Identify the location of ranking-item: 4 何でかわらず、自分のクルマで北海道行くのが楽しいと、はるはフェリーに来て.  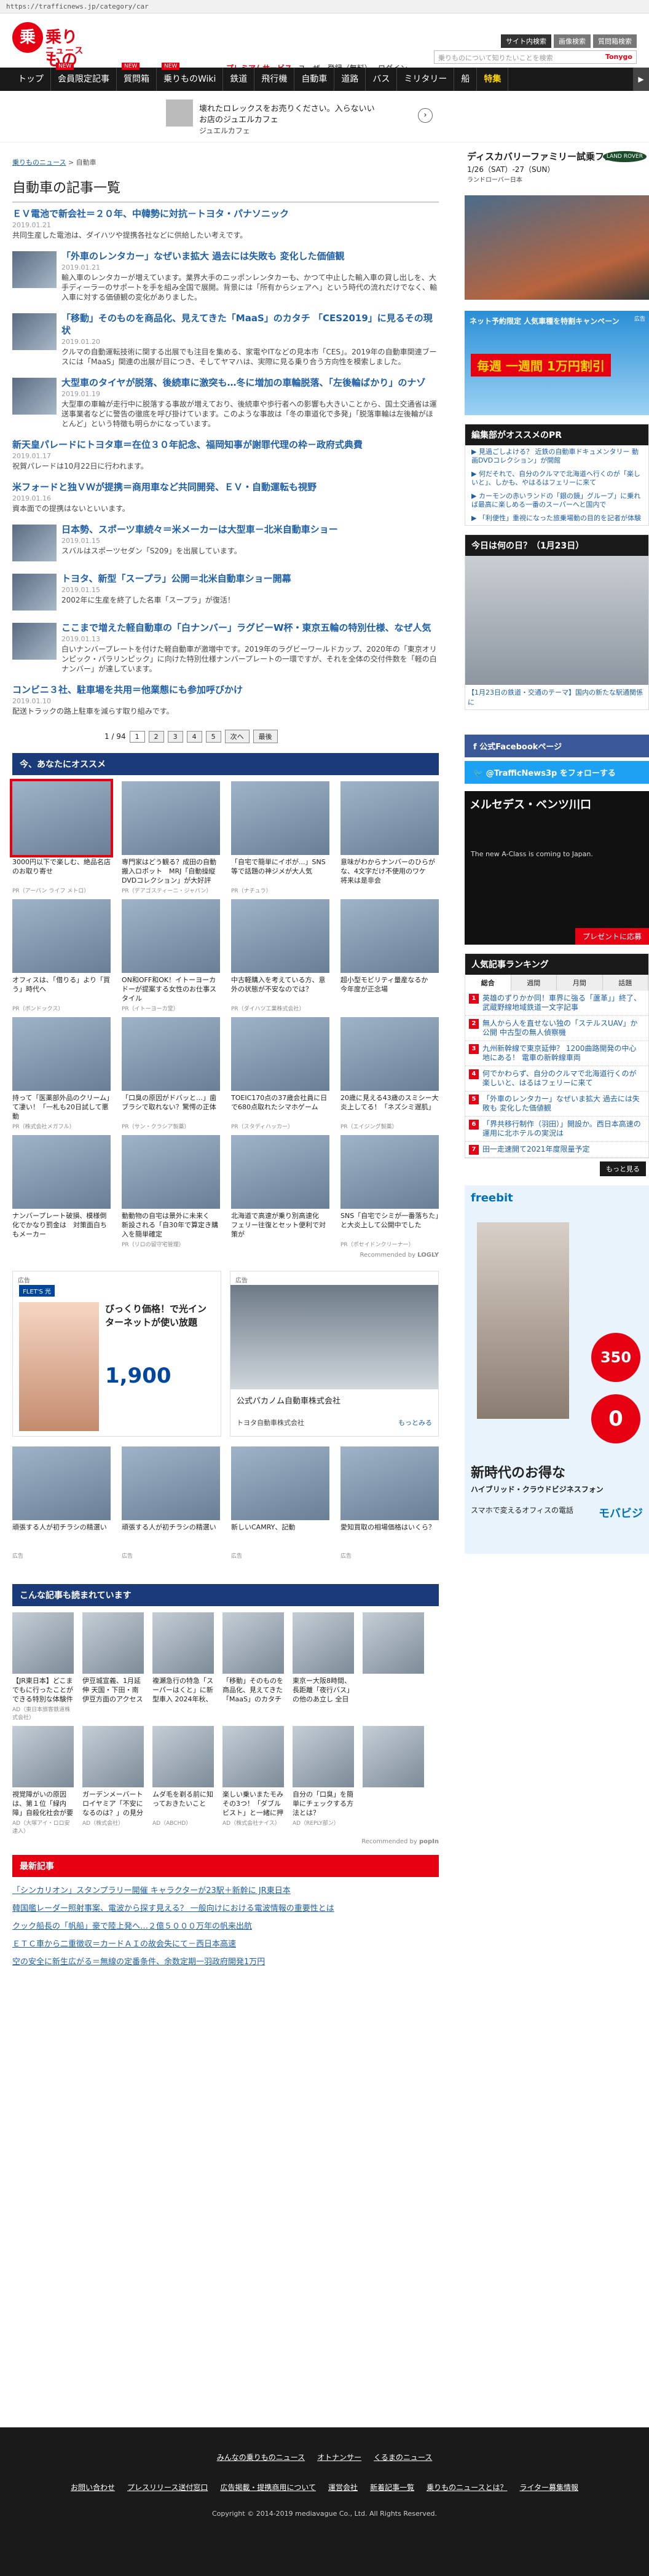
(556, 1078).